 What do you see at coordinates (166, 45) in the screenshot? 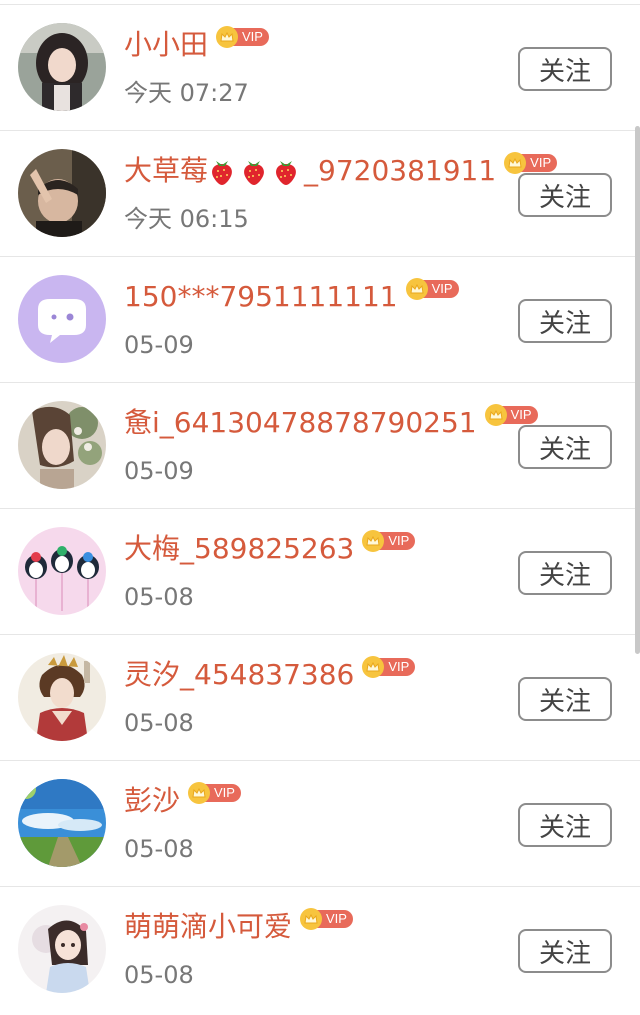
I see `user-name: 小小田` at bounding box center [166, 45].